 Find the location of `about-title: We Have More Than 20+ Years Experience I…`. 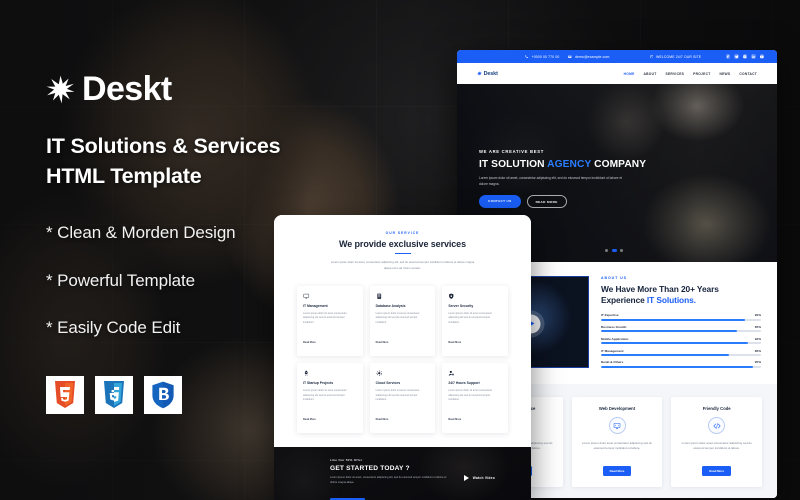

about-title: We Have More Than 20+ Years Experience I… is located at coordinates (681, 294).